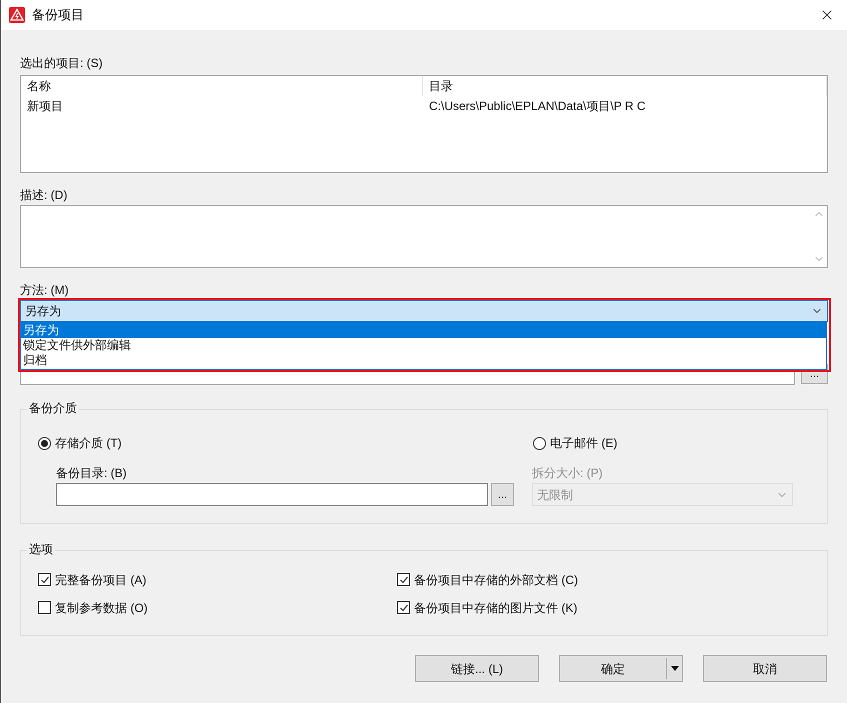 The height and width of the screenshot is (703, 847). Describe the element at coordinates (92, 473) in the screenshot. I see `field-label: 备份目录: (B)` at that location.